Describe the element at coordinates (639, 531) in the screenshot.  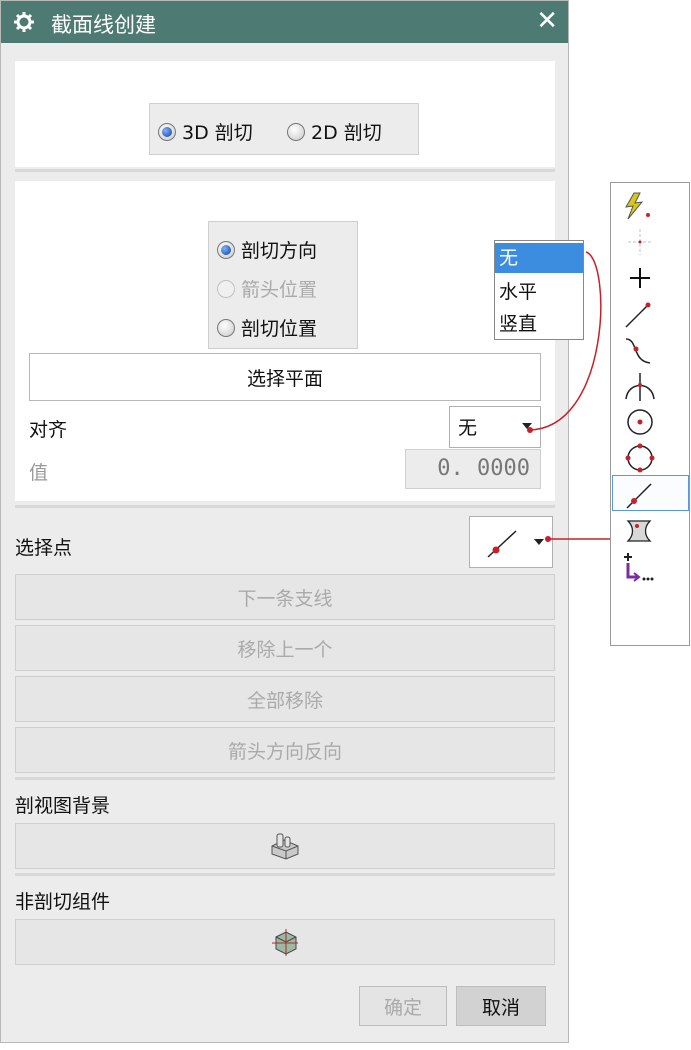
I see `point-on-face-icon` at that location.